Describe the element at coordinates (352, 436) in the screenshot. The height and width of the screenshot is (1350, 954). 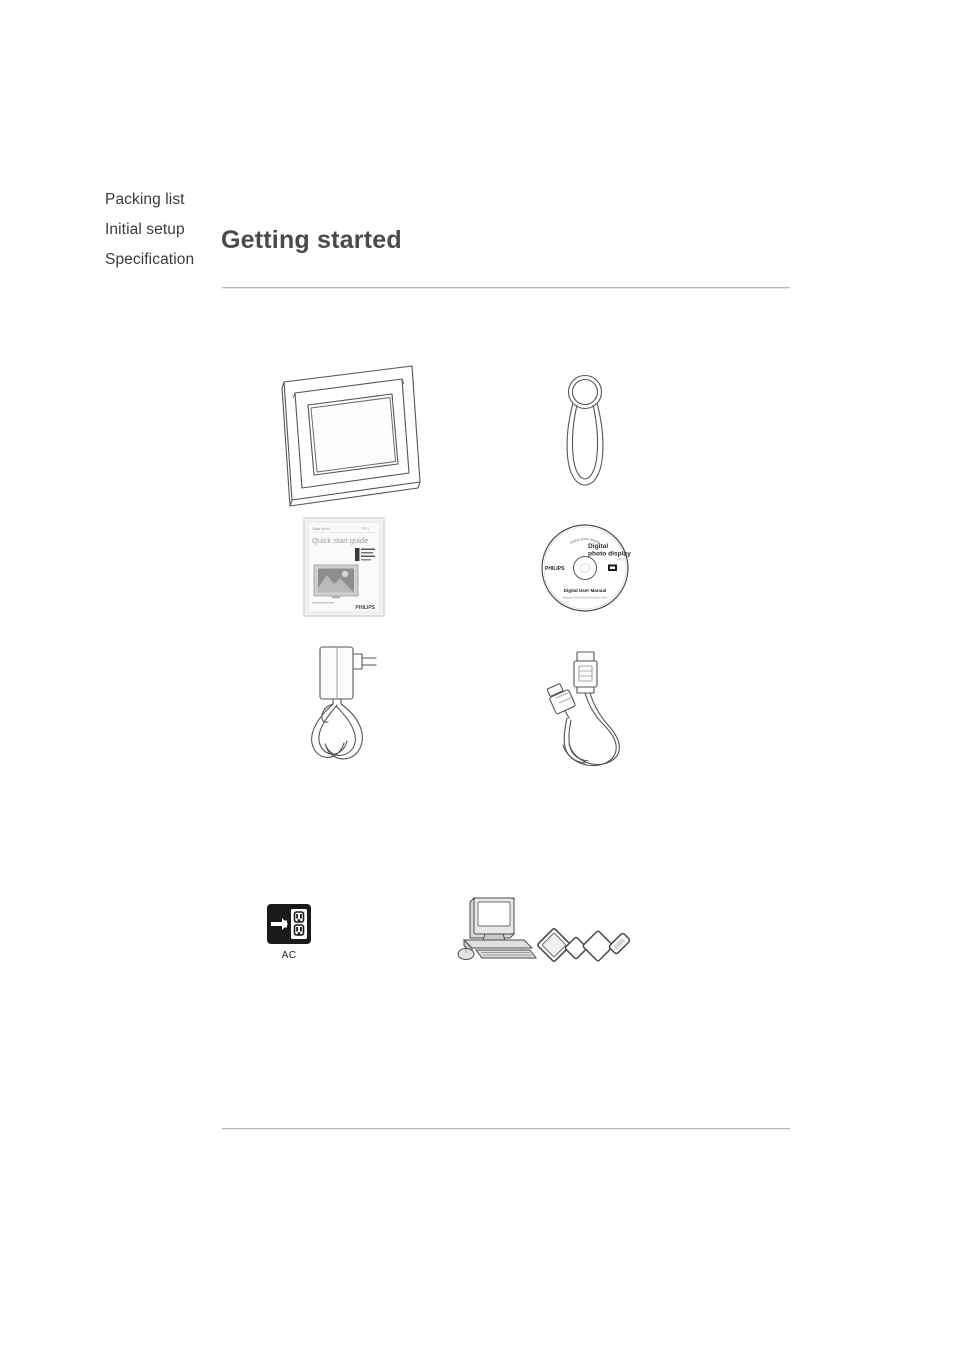
I see `photo-frame-illustration` at that location.